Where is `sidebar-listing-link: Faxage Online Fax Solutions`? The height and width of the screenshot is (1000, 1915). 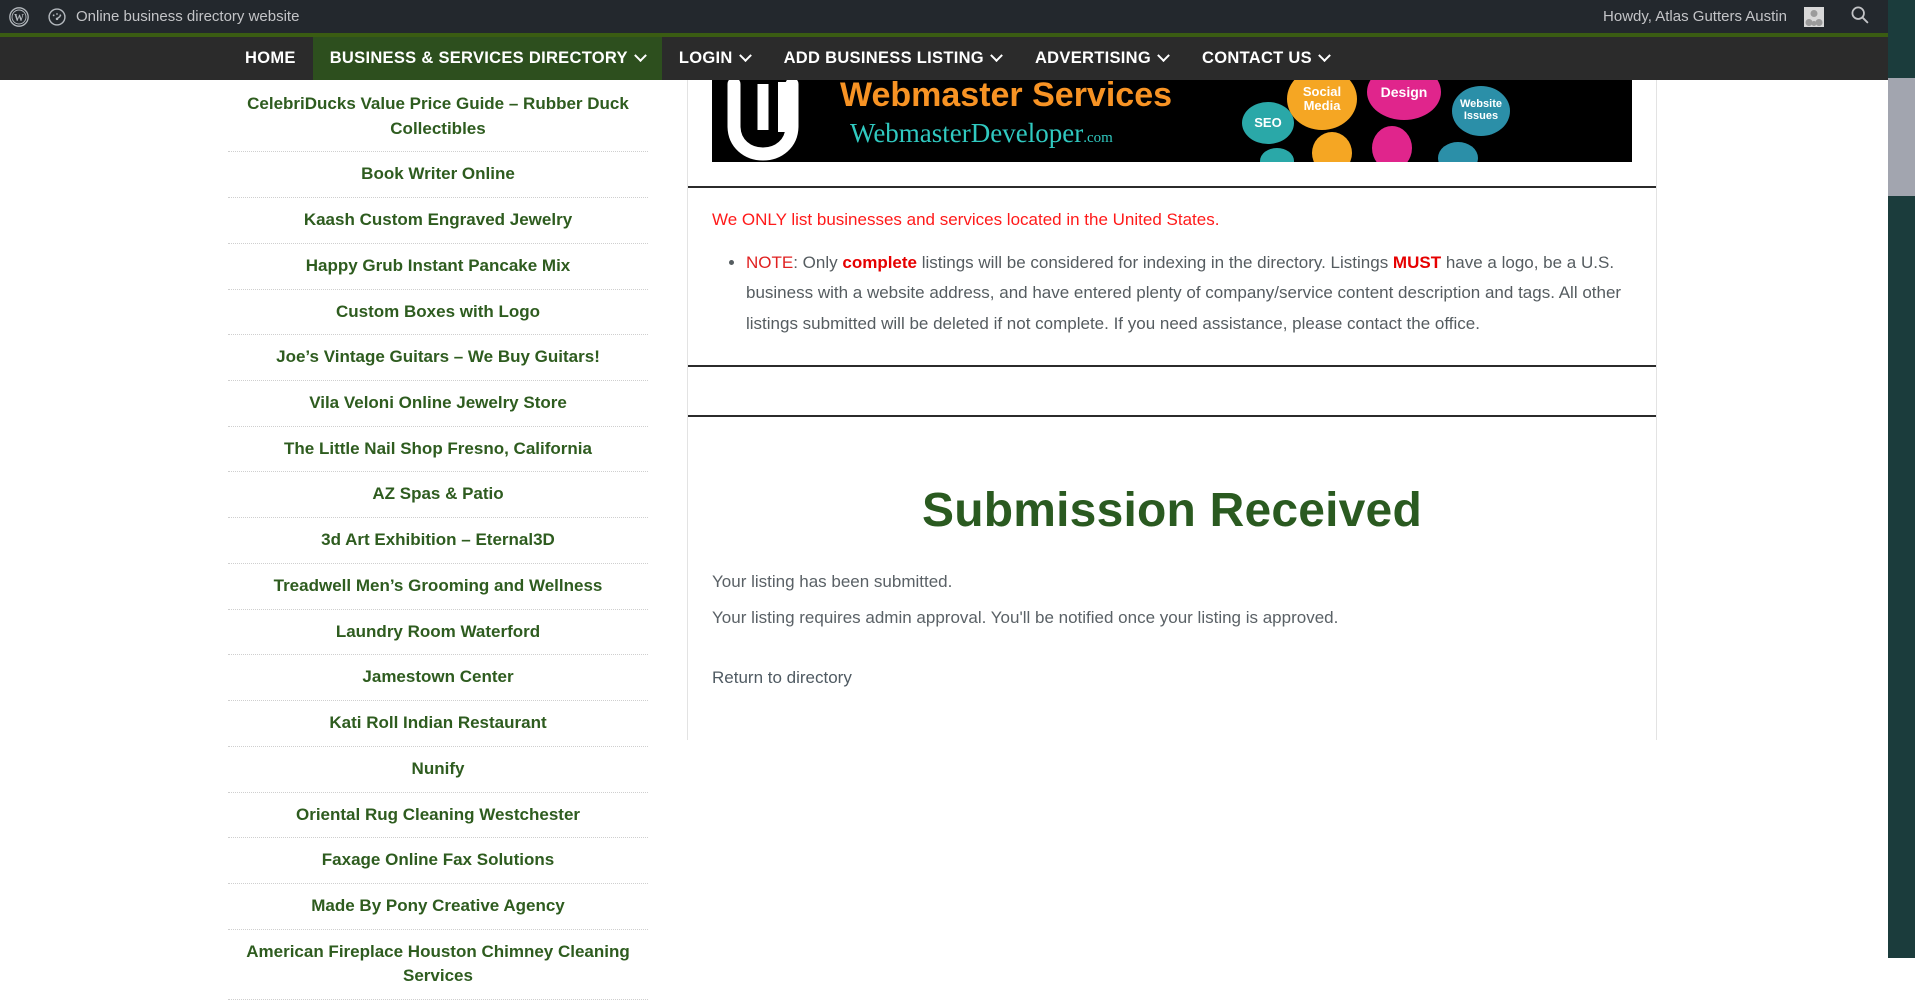
sidebar-listing-link: Faxage Online Fax Solutions is located at coordinates (438, 859).